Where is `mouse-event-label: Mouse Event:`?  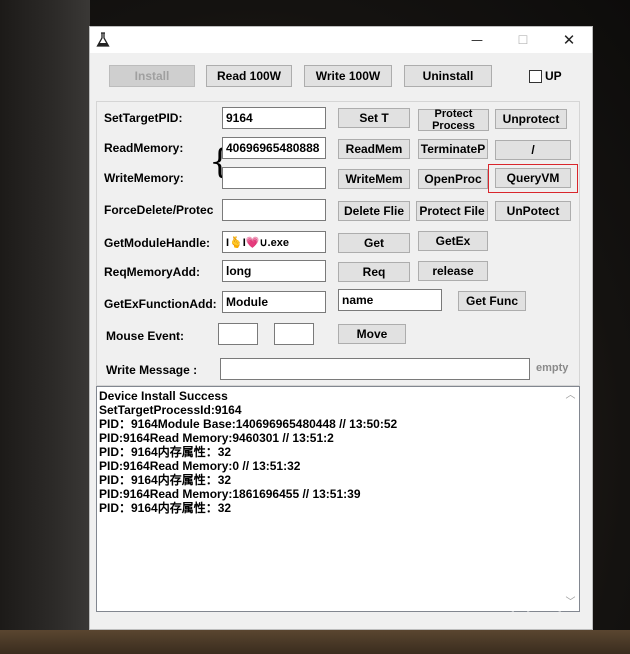
mouse-event-label: Mouse Event: is located at coordinates (145, 336).